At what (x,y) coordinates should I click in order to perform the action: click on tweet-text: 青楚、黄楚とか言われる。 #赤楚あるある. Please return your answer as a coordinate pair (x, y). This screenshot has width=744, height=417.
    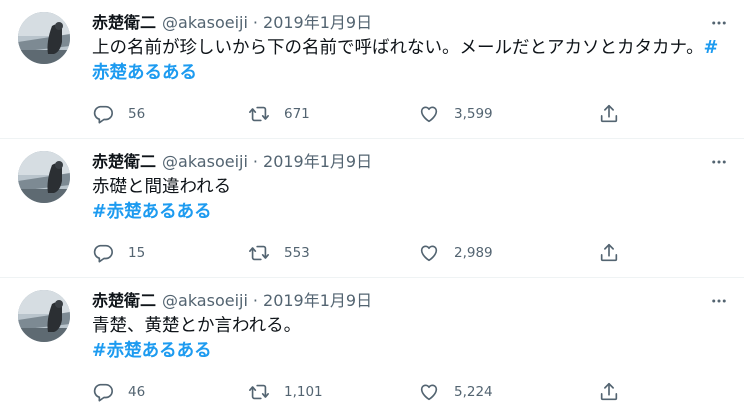
    Looking at the image, I should click on (406, 339).